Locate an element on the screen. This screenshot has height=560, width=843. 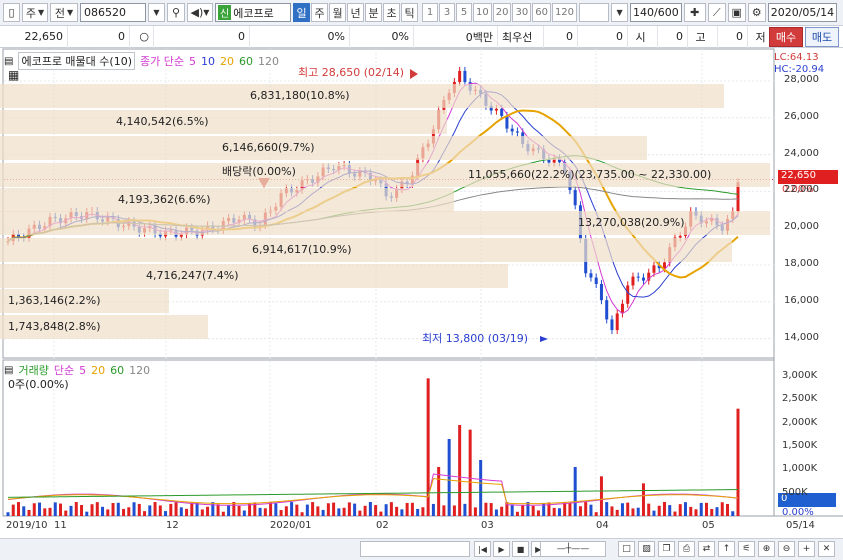
ma-label: 종가 단순 is located at coordinates (162, 61).